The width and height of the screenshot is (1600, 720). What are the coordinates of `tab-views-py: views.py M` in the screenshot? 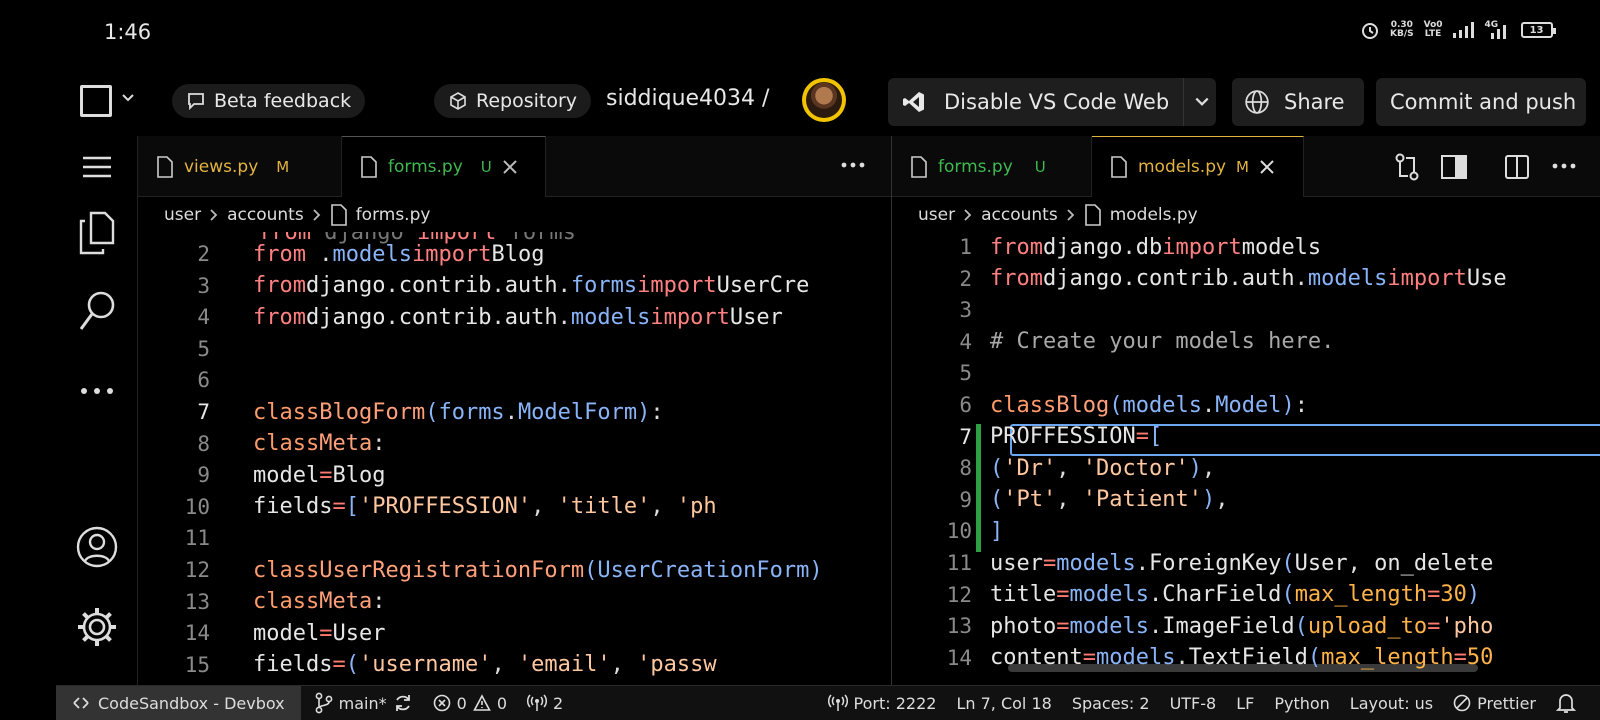 It's located at (240, 166).